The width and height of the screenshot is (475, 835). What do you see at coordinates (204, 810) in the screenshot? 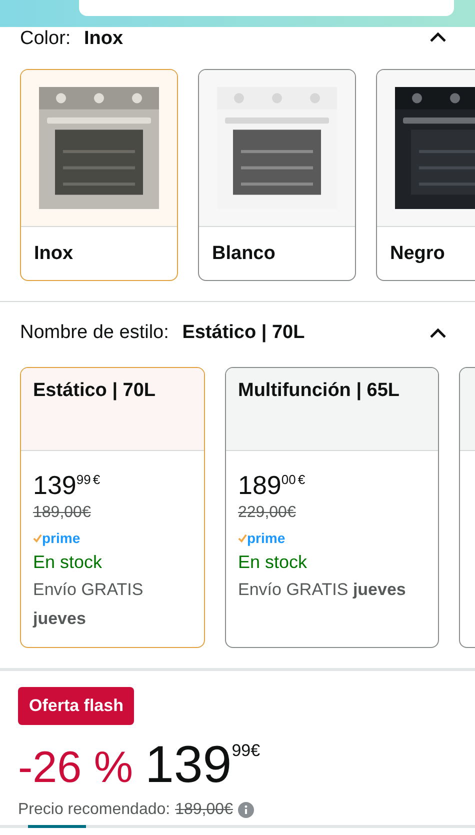
I see `recommended-price: 189,00€` at bounding box center [204, 810].